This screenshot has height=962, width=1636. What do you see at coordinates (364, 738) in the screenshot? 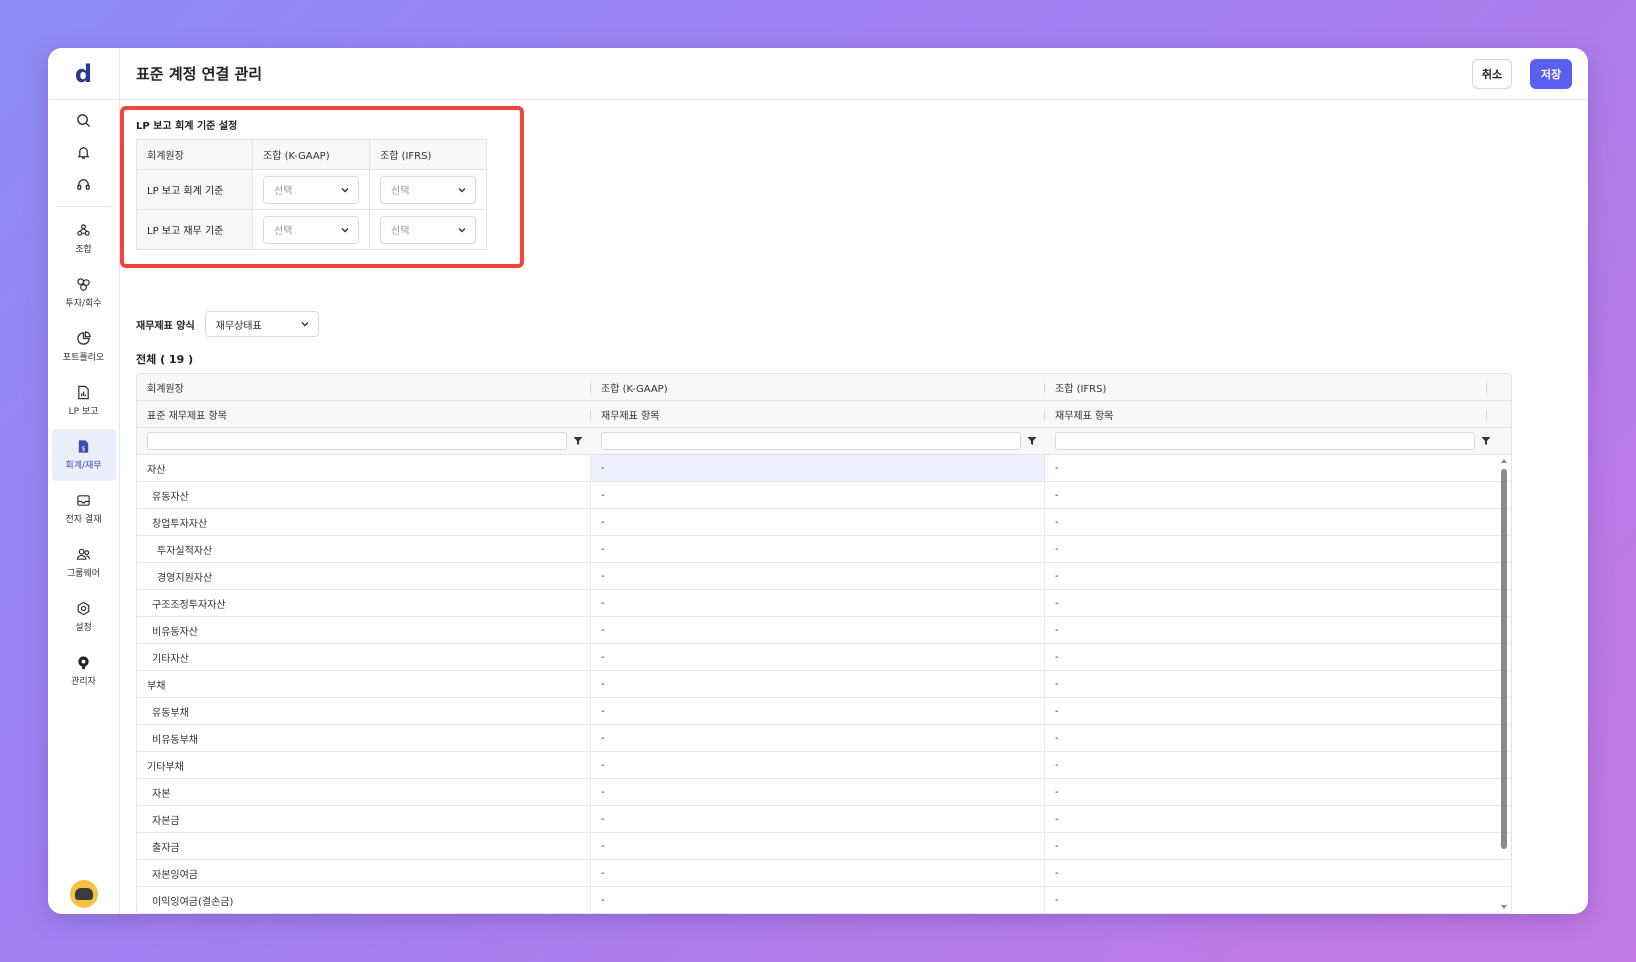
I see `standard-item-cell: 비유동부채` at bounding box center [364, 738].